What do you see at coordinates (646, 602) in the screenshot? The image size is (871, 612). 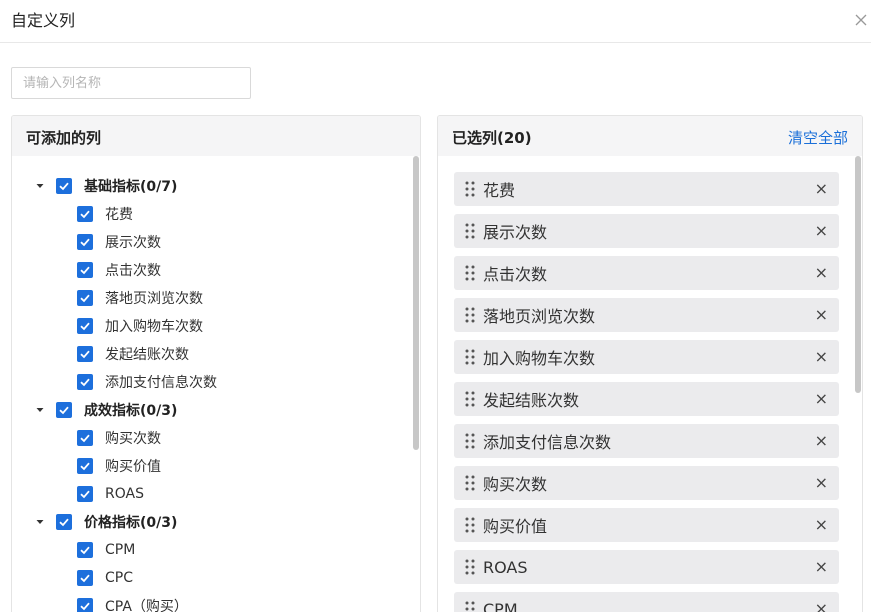 I see `selected-column-chip: CPM ×` at bounding box center [646, 602].